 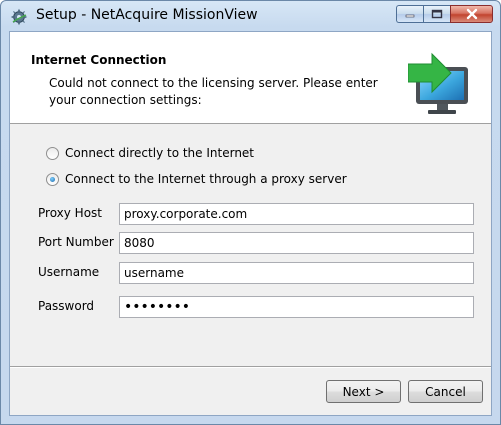 I want to click on next-button: Next >, so click(x=363, y=391).